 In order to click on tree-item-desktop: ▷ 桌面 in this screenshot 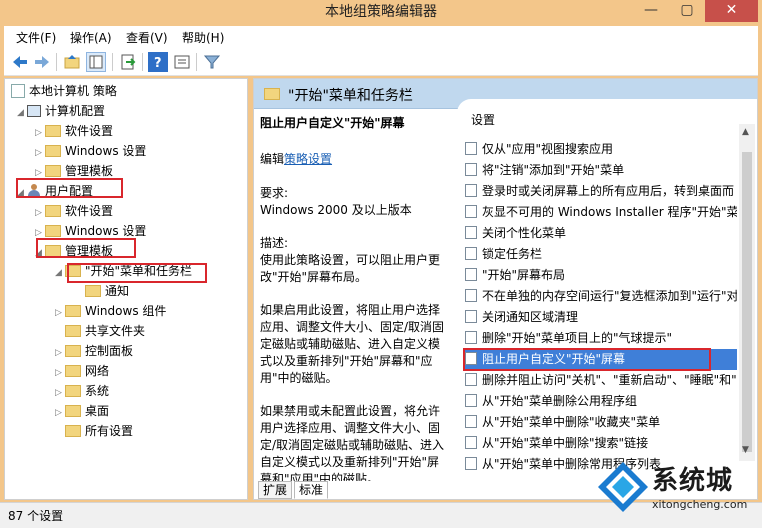, I will do `click(82, 411)`.